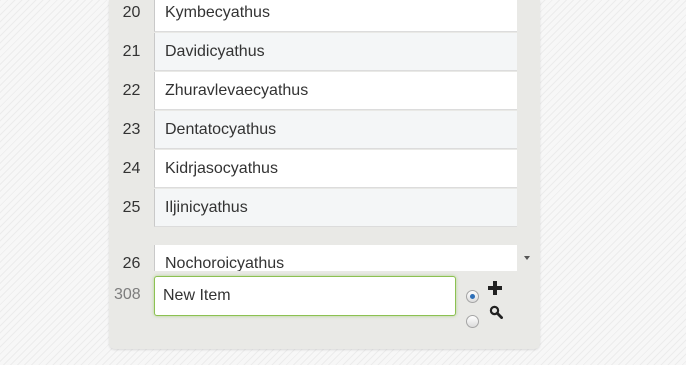 Image resolution: width=686 pixels, height=365 pixels. I want to click on new-item-input, so click(305, 296).